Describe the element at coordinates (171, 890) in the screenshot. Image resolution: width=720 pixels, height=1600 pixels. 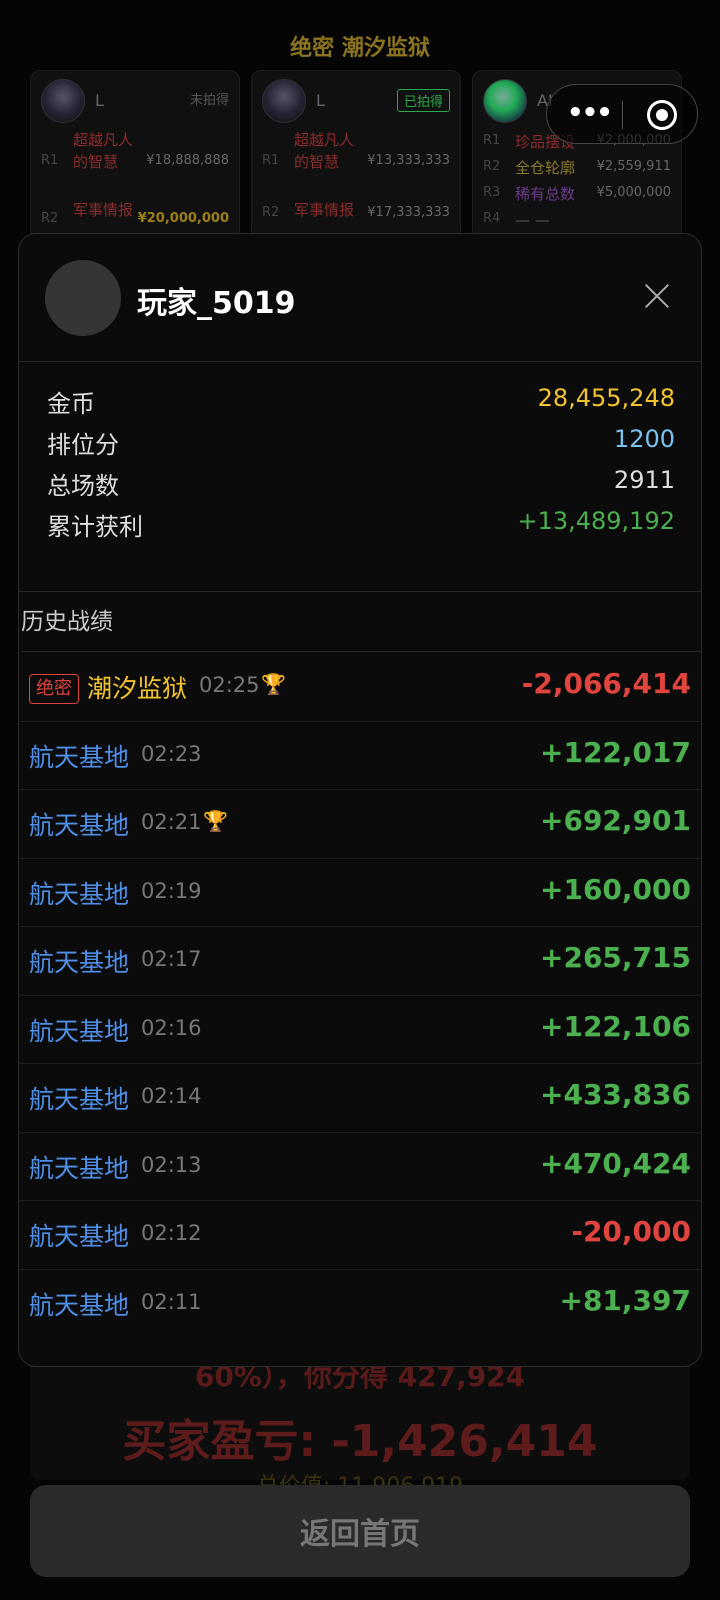
I see `match-time: 02:19` at that location.